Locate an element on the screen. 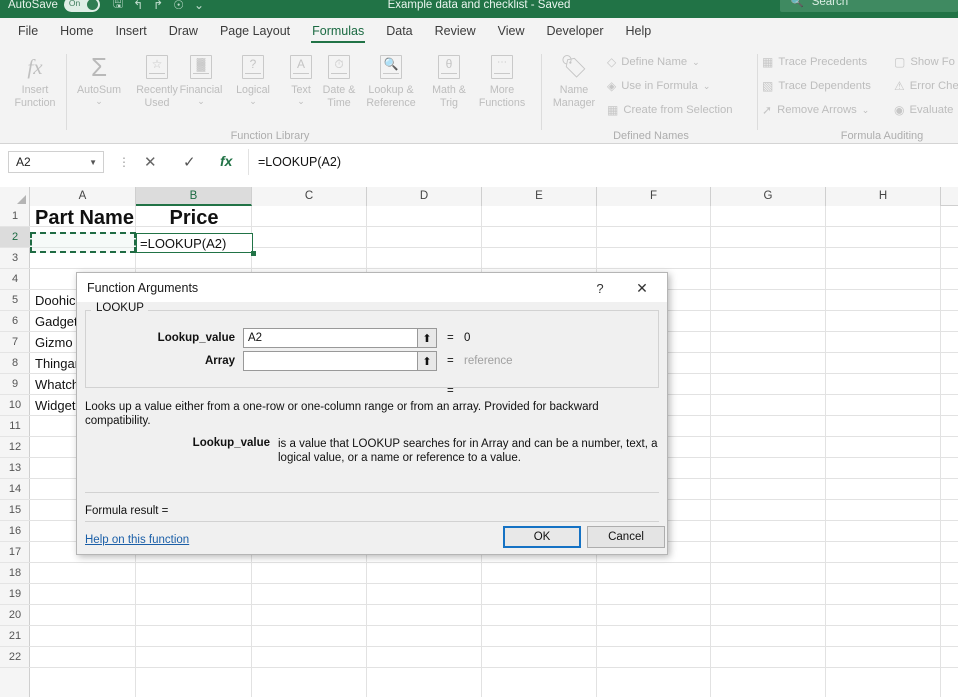 This screenshot has height=697, width=958. formula-auditing-group-title: Formula Auditing is located at coordinates (882, 136).